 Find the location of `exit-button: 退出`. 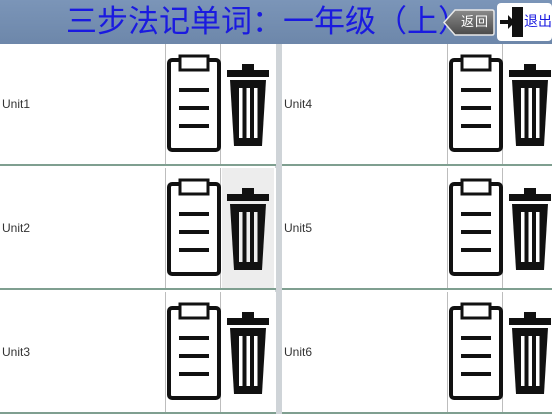

exit-button: 退出 is located at coordinates (524, 22).